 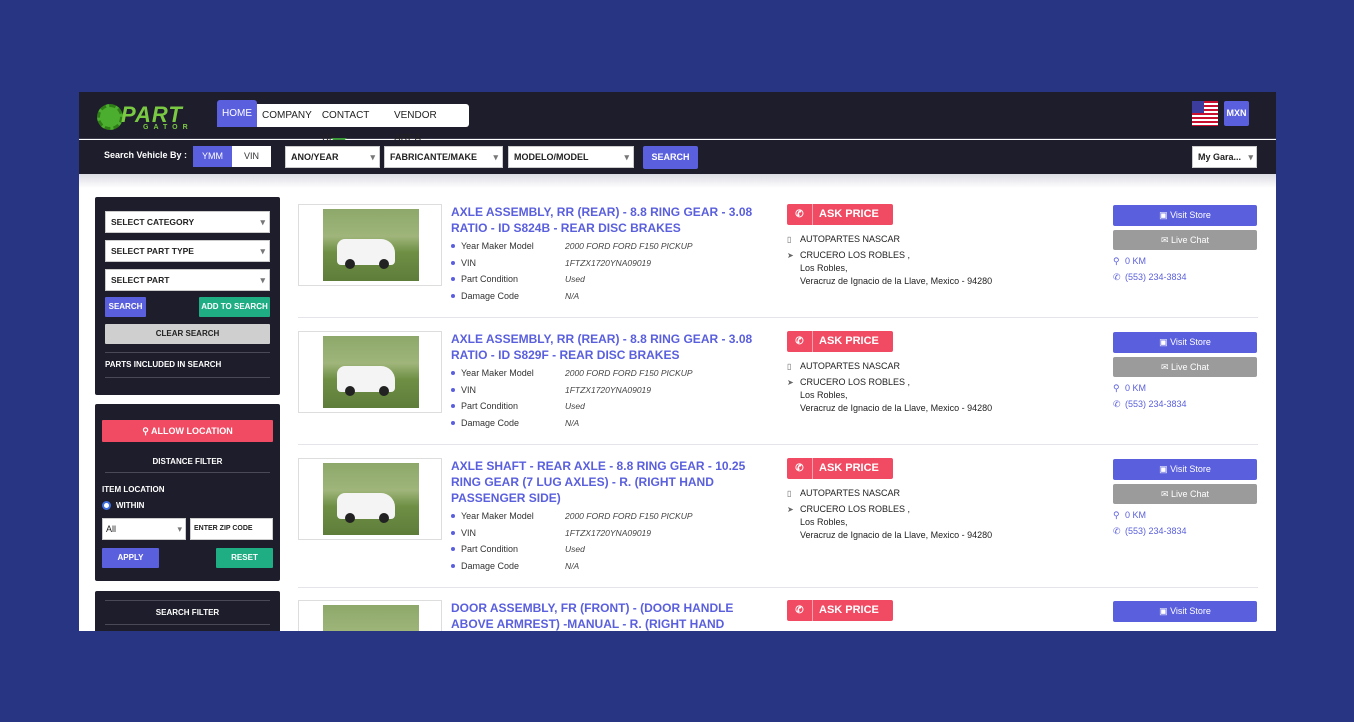 What do you see at coordinates (111, 529) in the screenshot?
I see `distance-select-value: All` at bounding box center [111, 529].